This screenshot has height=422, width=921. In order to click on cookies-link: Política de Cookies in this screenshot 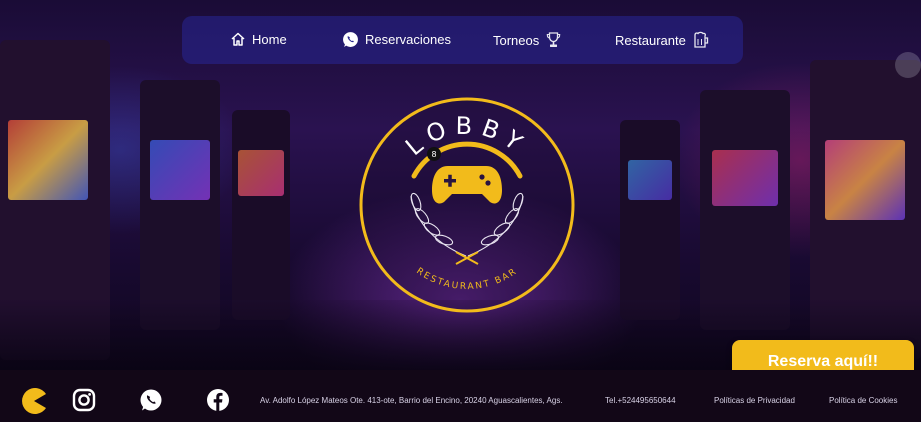, I will do `click(863, 400)`.